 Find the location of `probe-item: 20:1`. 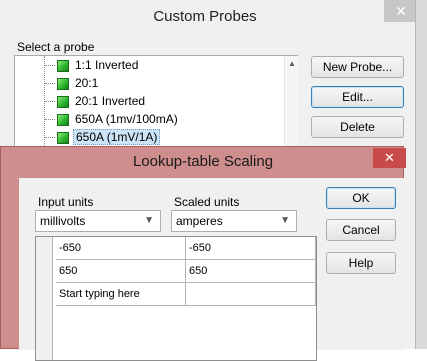

probe-item: 20:1 is located at coordinates (78, 83).